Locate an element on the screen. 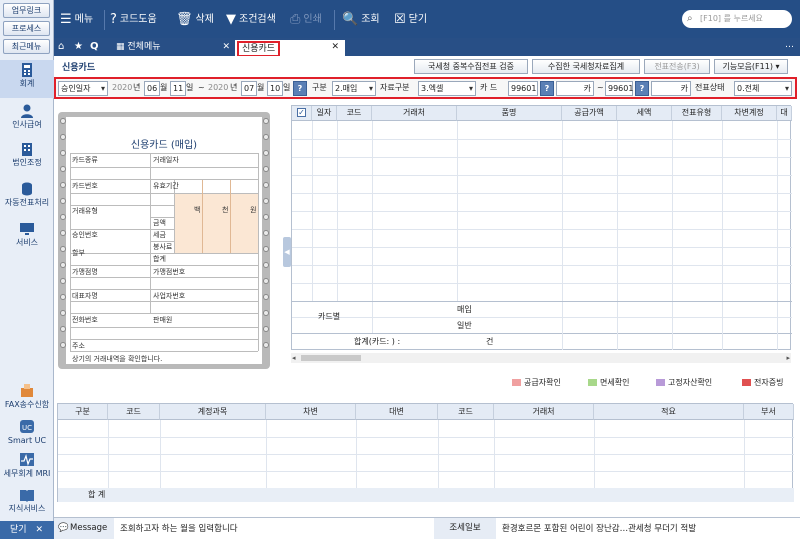 The width and height of the screenshot is (800, 539). sidebar-close-button: 닫기 ✕ is located at coordinates (27, 530).